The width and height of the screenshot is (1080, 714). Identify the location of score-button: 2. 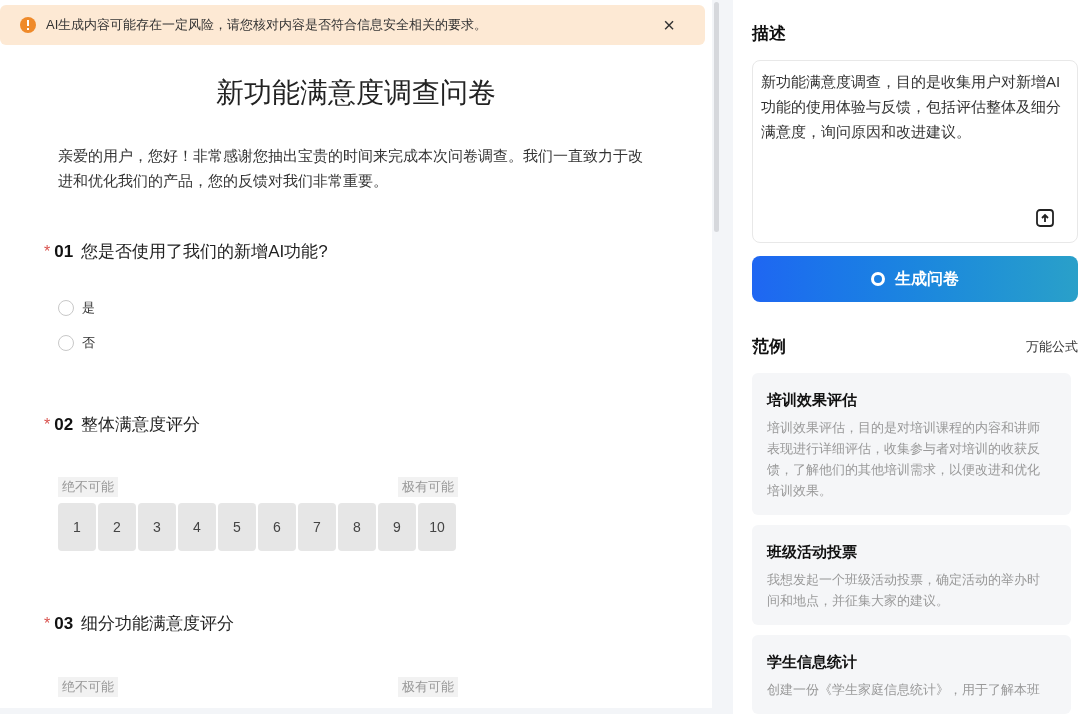
(117, 527).